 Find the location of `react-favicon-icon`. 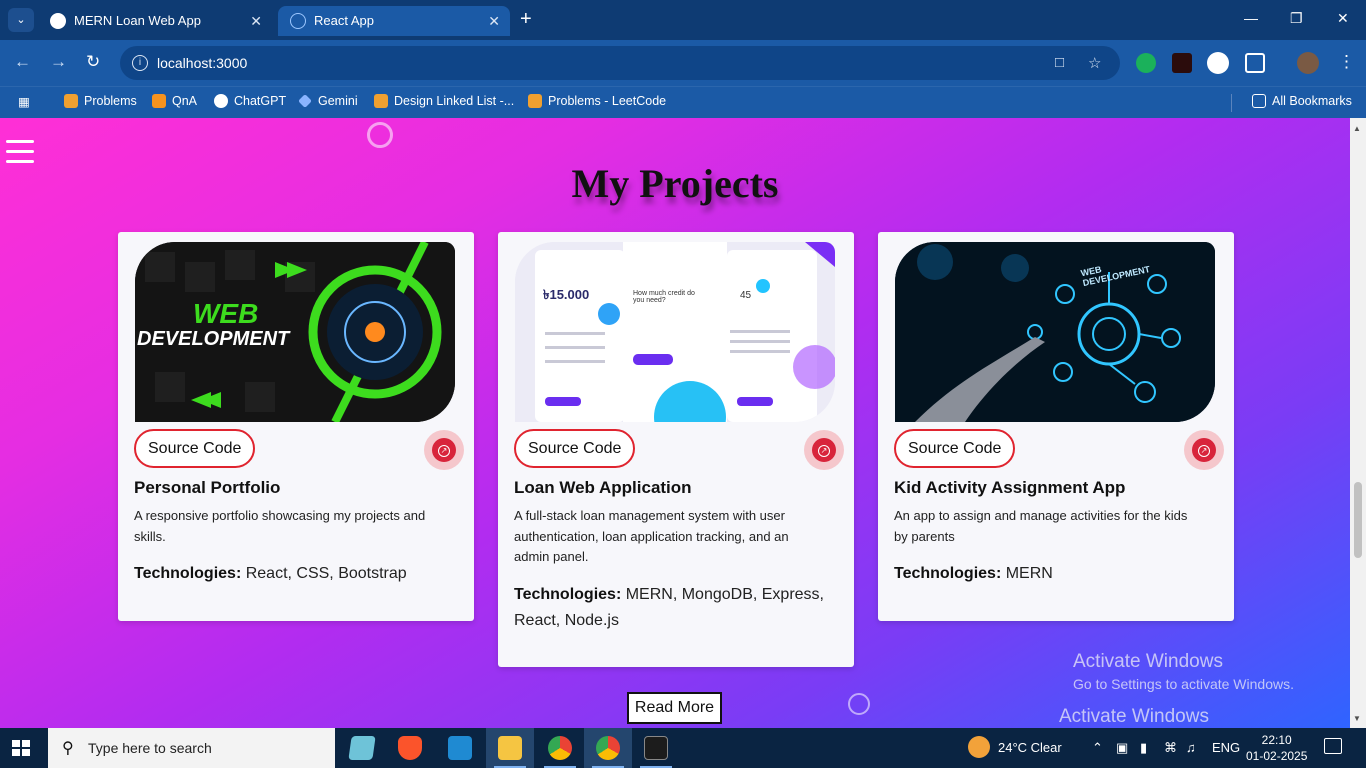

react-favicon-icon is located at coordinates (298, 21).